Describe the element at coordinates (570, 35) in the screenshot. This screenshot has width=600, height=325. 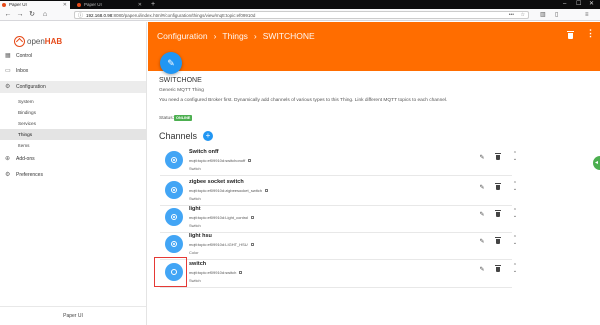
I see `delete-thing-icon` at that location.